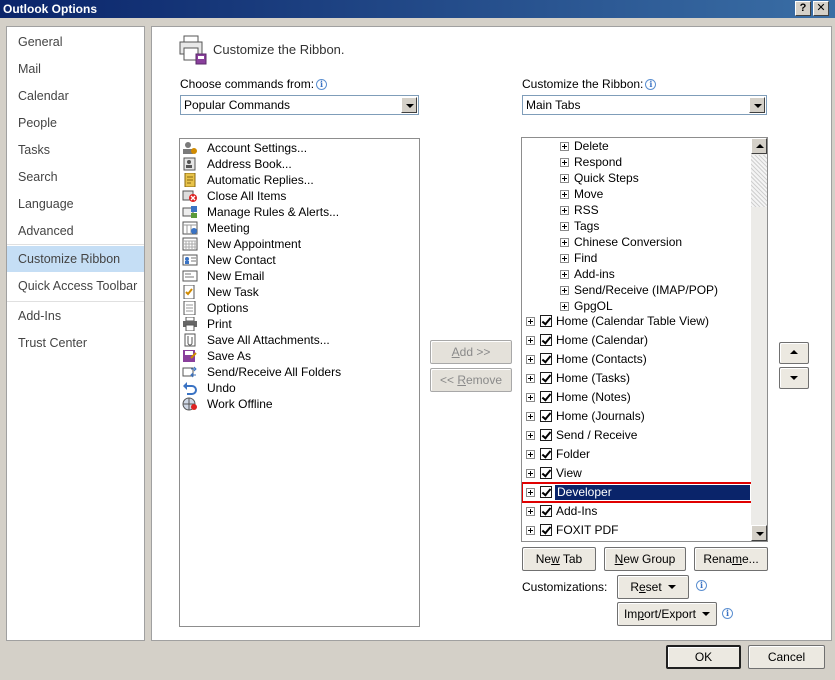 This screenshot has height=680, width=835. What do you see at coordinates (759, 533) in the screenshot?
I see `scroll-down-icon` at bounding box center [759, 533].